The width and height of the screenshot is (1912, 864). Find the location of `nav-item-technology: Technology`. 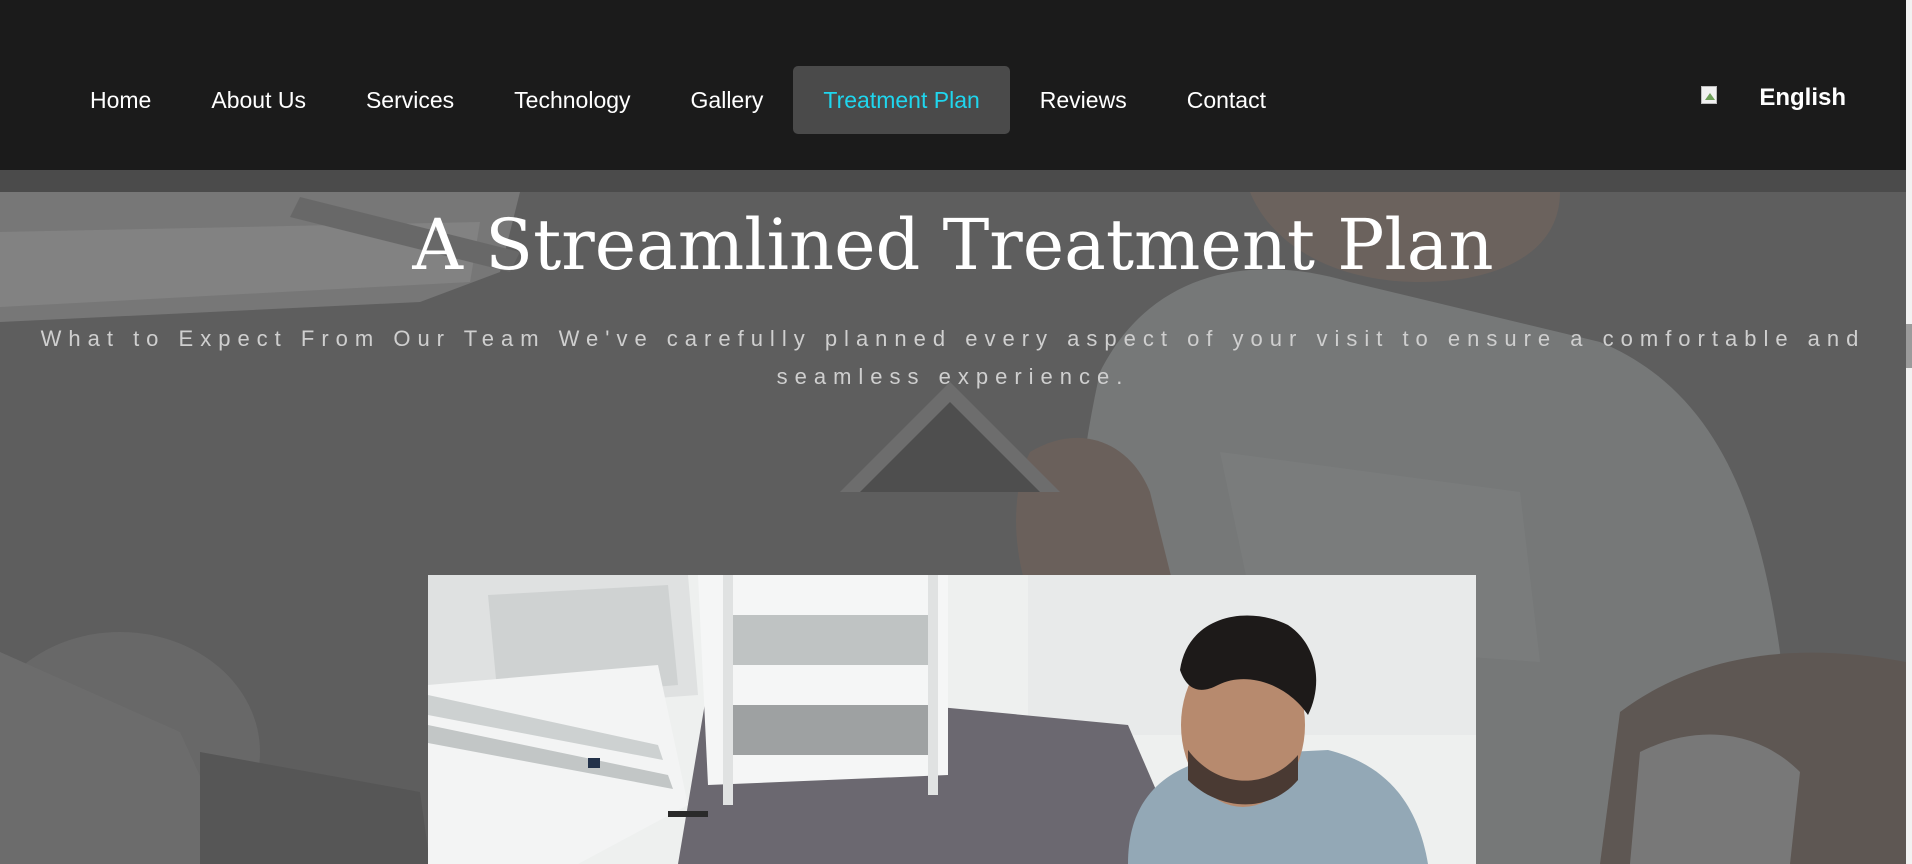

nav-item-technology: Technology is located at coordinates (572, 100).